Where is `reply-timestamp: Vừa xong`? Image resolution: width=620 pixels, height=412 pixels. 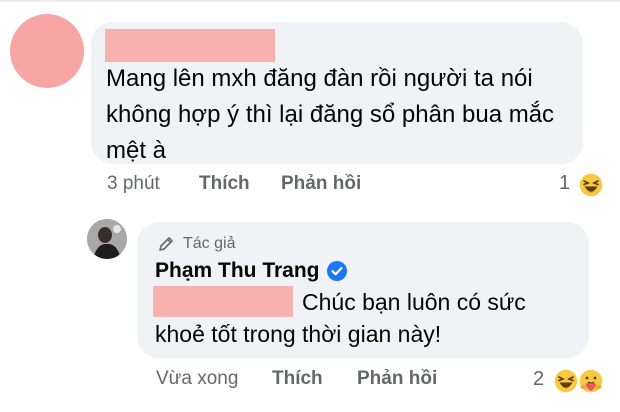
reply-timestamp: Vừa xong is located at coordinates (197, 379).